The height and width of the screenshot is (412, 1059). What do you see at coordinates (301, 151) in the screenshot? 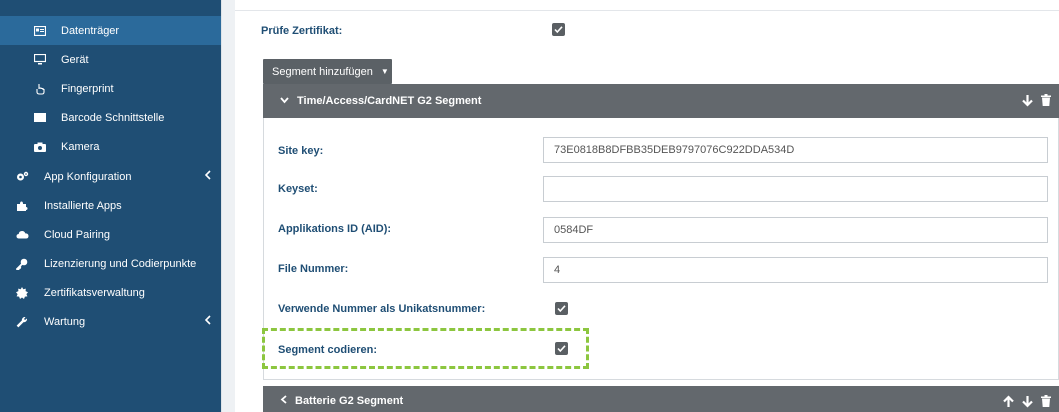
I see `site-key-label: Site key:` at bounding box center [301, 151].